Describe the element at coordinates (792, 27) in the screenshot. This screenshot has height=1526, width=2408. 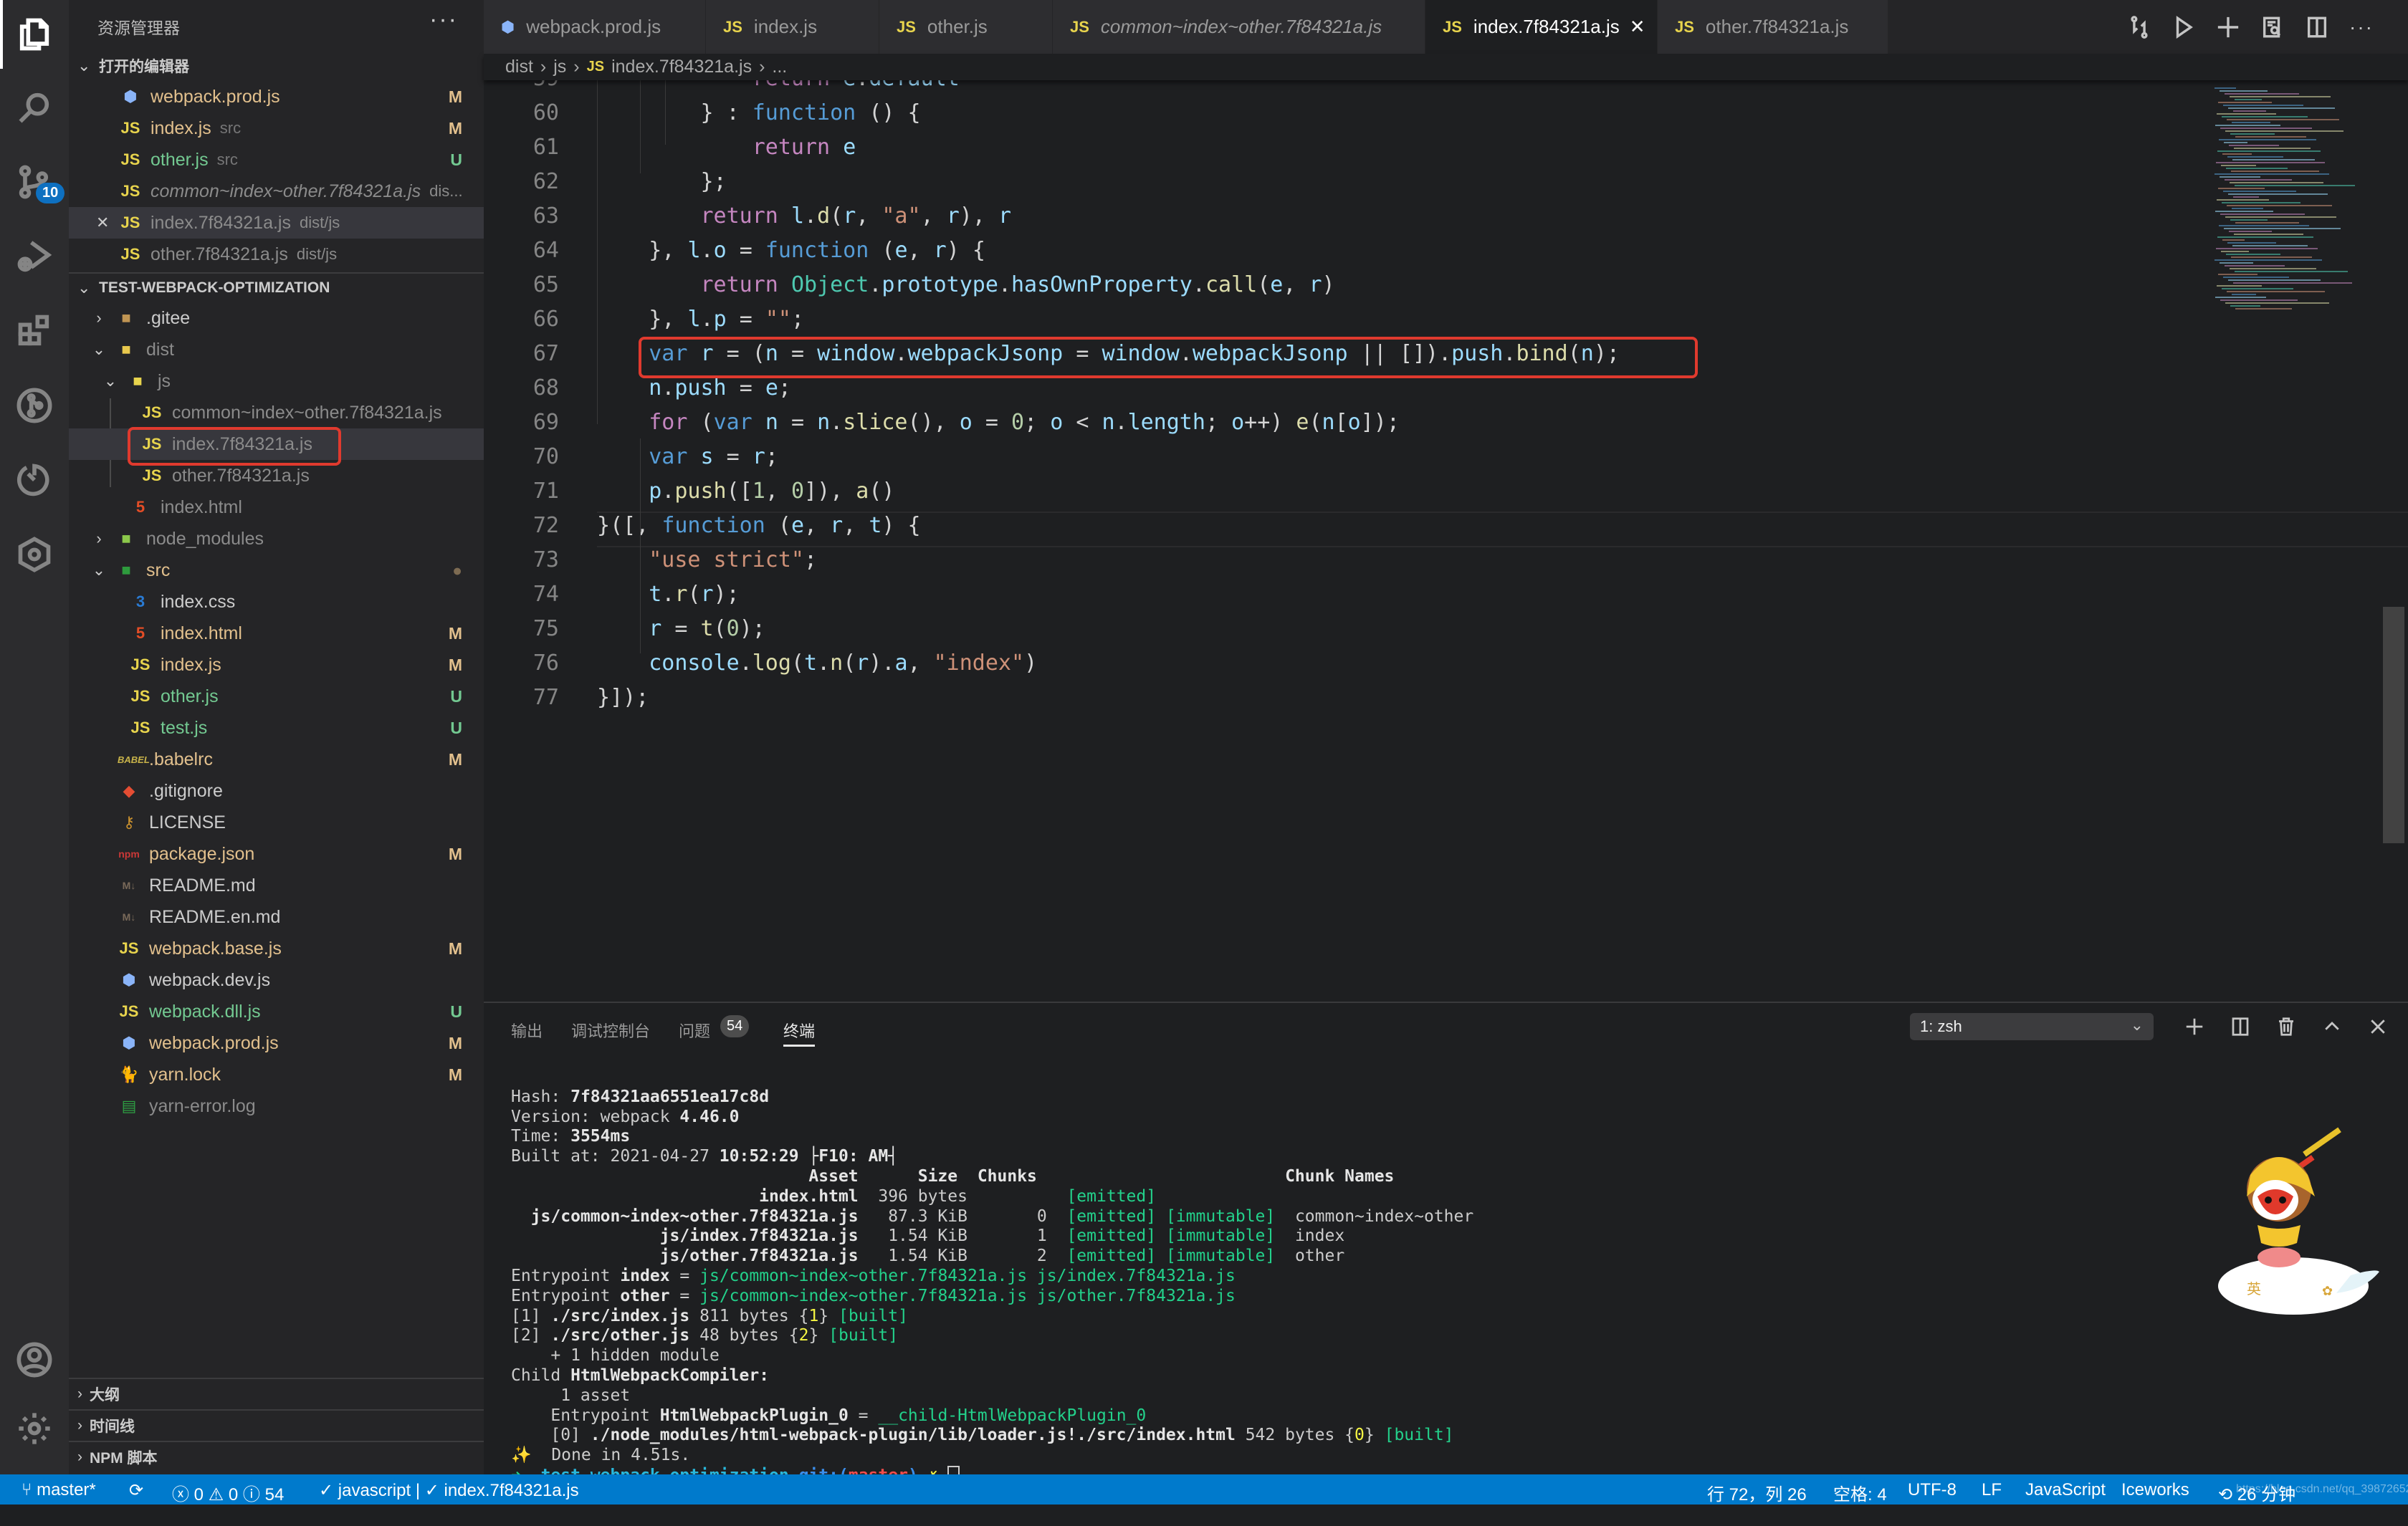
I see `tab-index-js: JS index.js` at that location.